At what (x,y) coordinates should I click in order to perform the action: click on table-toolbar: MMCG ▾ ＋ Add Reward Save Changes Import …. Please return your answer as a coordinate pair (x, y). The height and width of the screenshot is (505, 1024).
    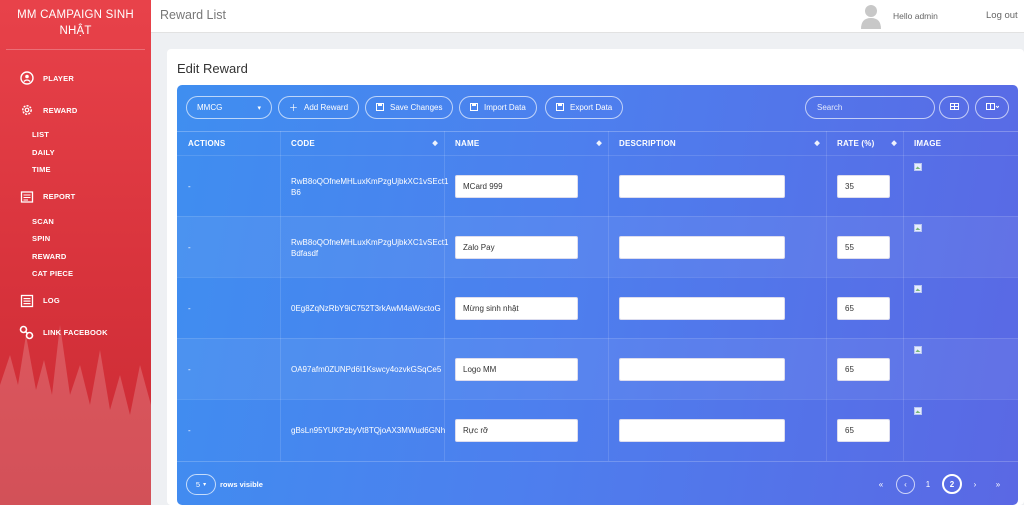
    Looking at the image, I should click on (597, 108).